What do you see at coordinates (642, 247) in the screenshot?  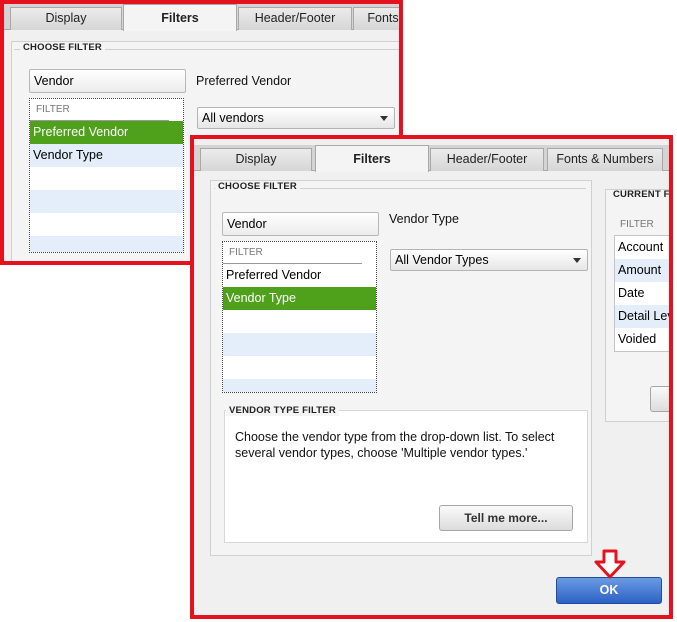 I see `current-filter-item: Account` at bounding box center [642, 247].